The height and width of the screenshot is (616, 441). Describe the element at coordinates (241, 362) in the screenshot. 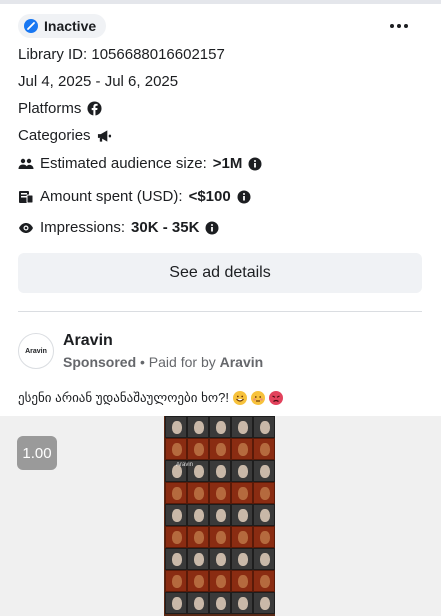

I see `paid-for-name: Aravin` at that location.